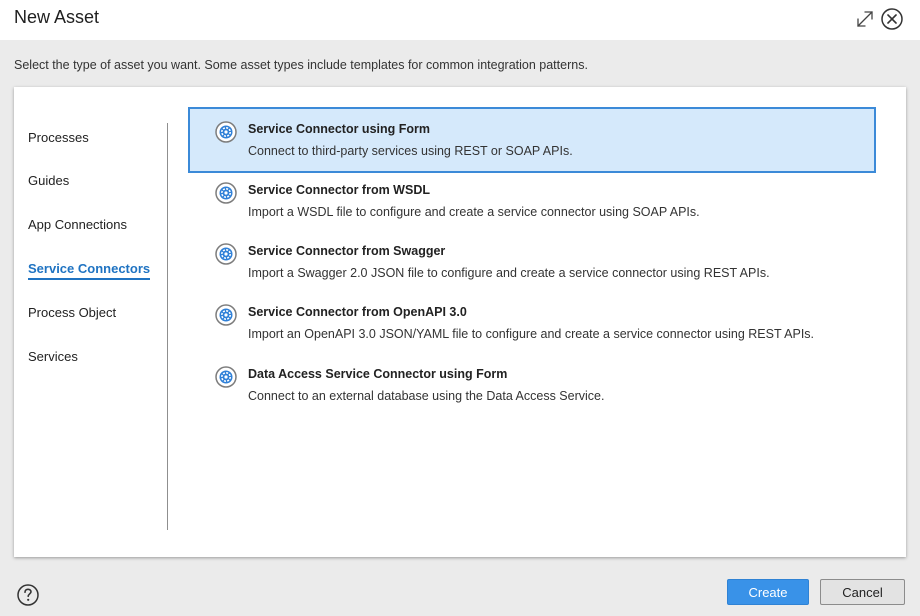 Image resolution: width=920 pixels, height=616 pixels. Describe the element at coordinates (53, 356) in the screenshot. I see `nav-item-services: Services` at that location.